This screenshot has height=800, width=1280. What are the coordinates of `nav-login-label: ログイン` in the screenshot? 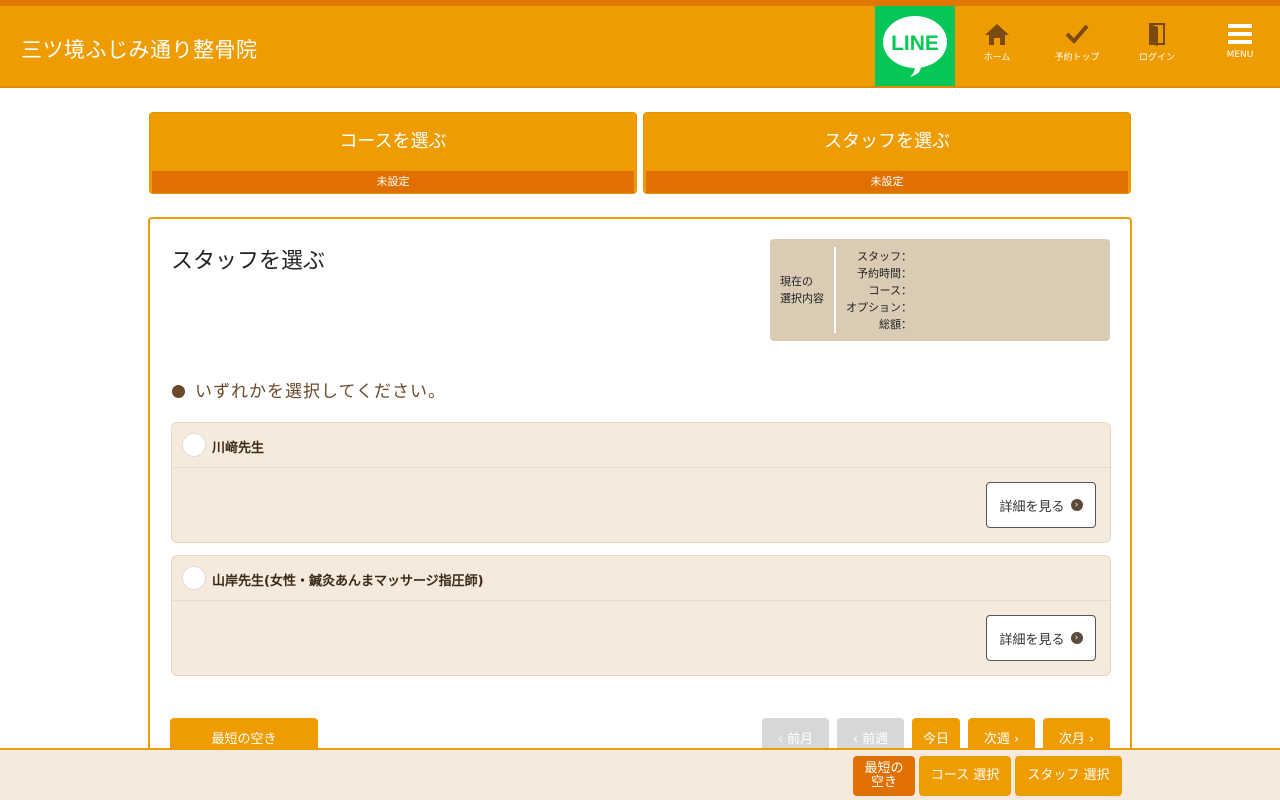 It's located at (1156, 58).